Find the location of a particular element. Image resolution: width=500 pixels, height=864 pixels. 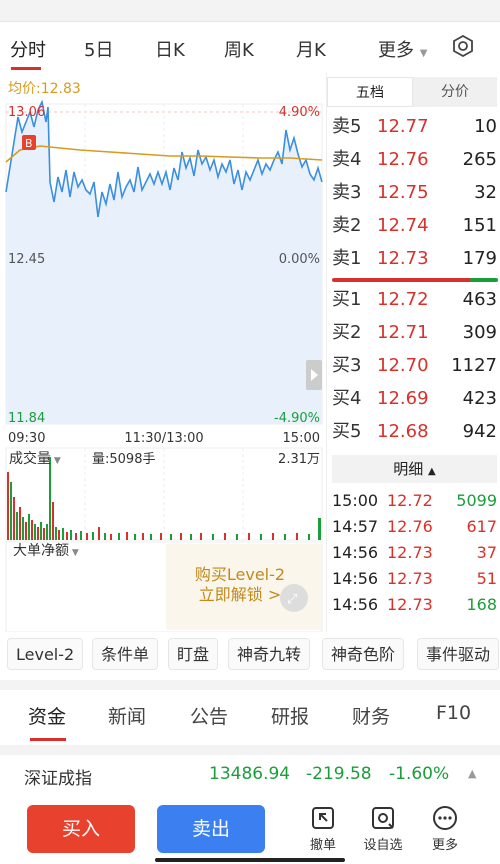

trade-action-bar: 买入 卖出 撤单 设自选 更多 is located at coordinates (250, 829).